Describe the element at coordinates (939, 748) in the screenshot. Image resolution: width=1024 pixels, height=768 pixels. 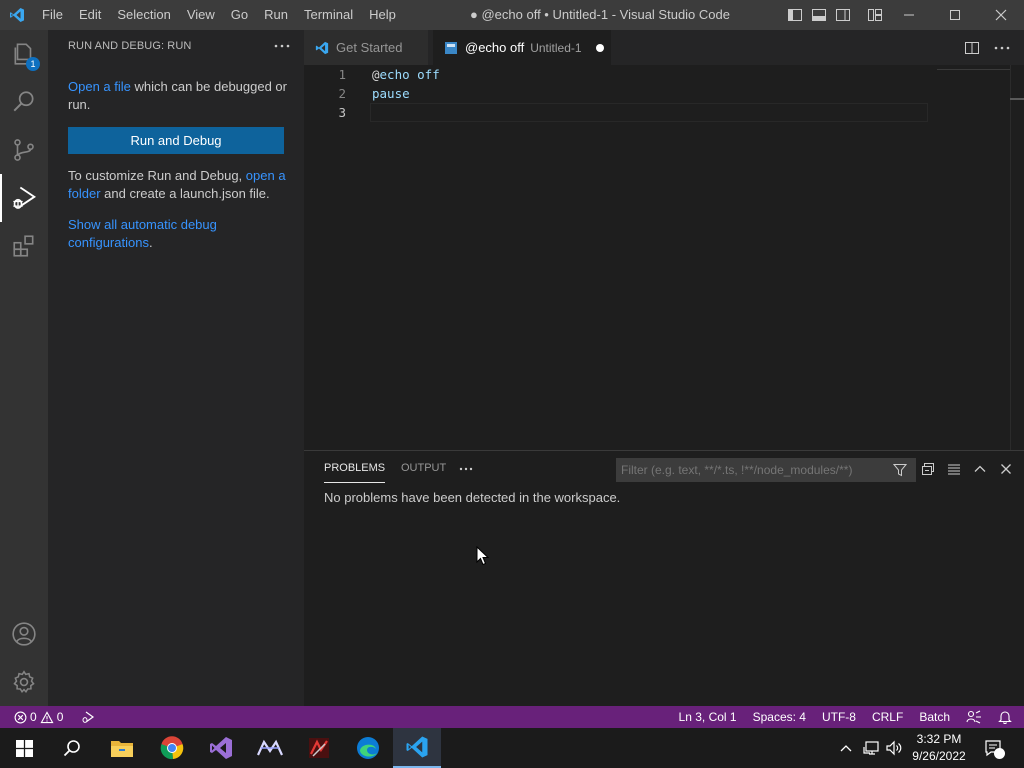
I see `taskbar-clock: 3:32 PM 9/26/2022` at that location.